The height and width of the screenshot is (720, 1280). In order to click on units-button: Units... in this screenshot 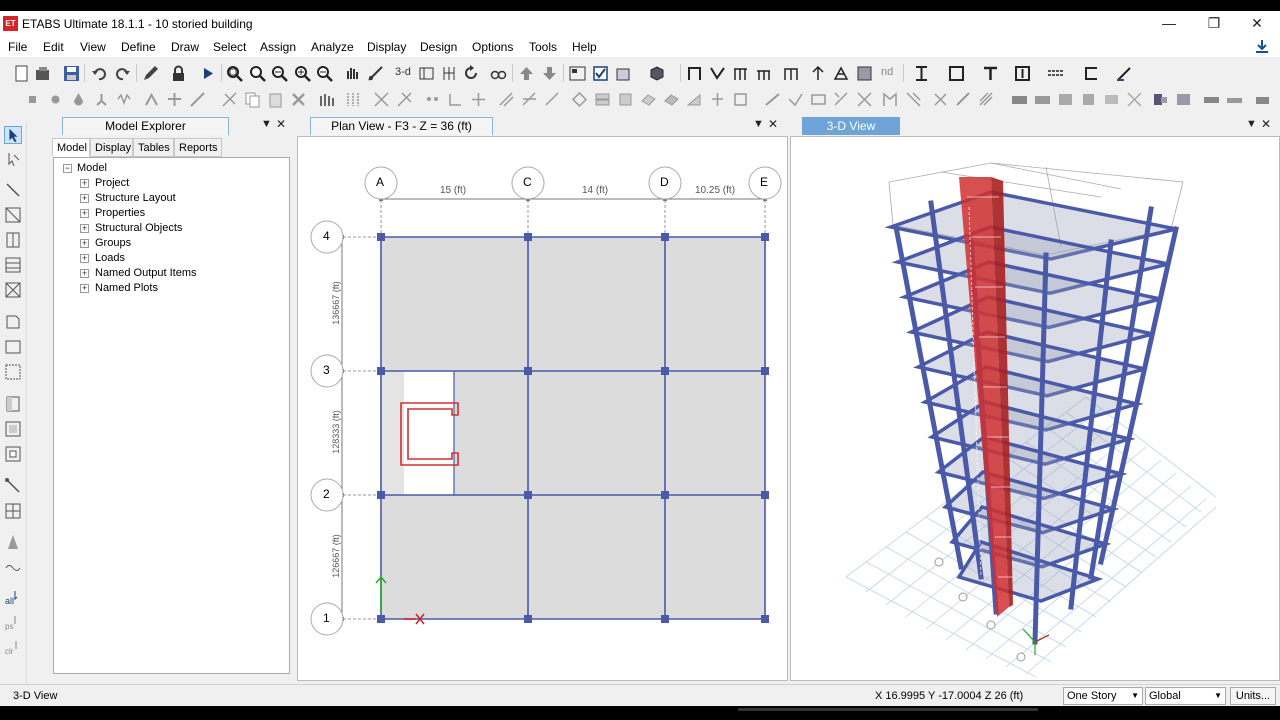, I will do `click(1253, 696)`.